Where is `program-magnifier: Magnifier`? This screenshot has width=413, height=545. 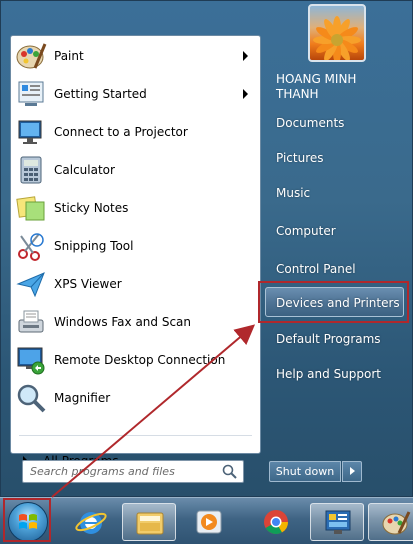 program-magnifier: Magnifier is located at coordinates (135, 398).